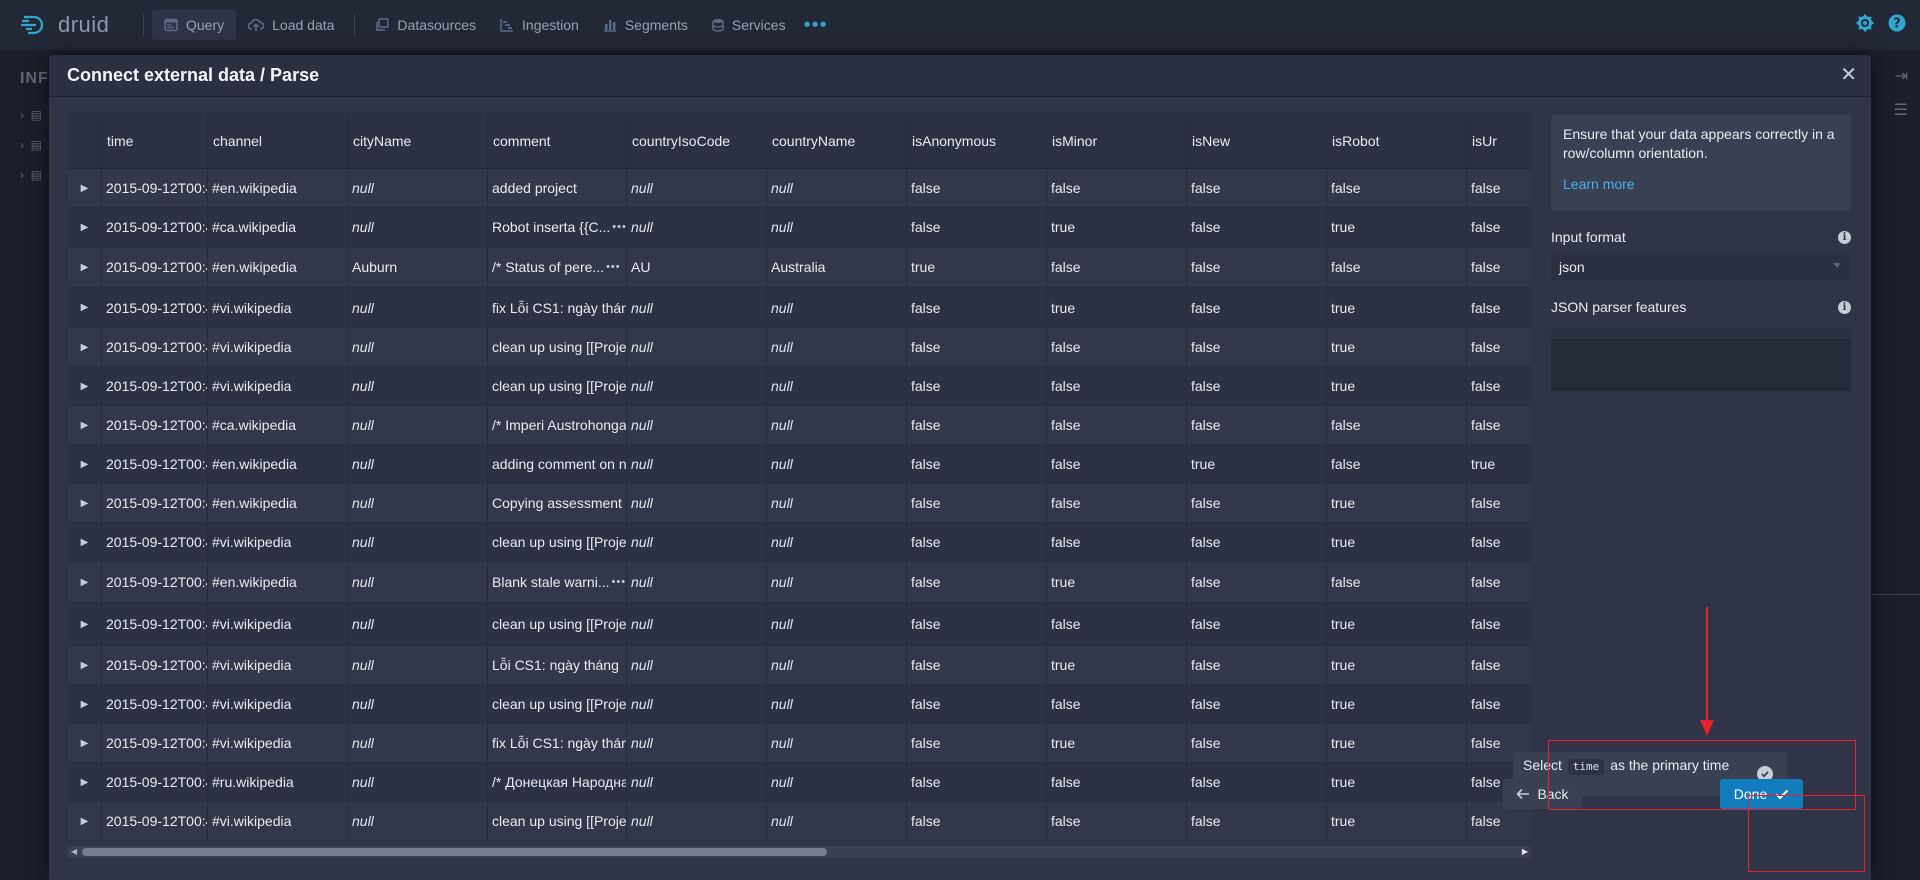 The image size is (1920, 880). Describe the element at coordinates (758, 25) in the screenshot. I see `nav-services-label: Services` at that location.